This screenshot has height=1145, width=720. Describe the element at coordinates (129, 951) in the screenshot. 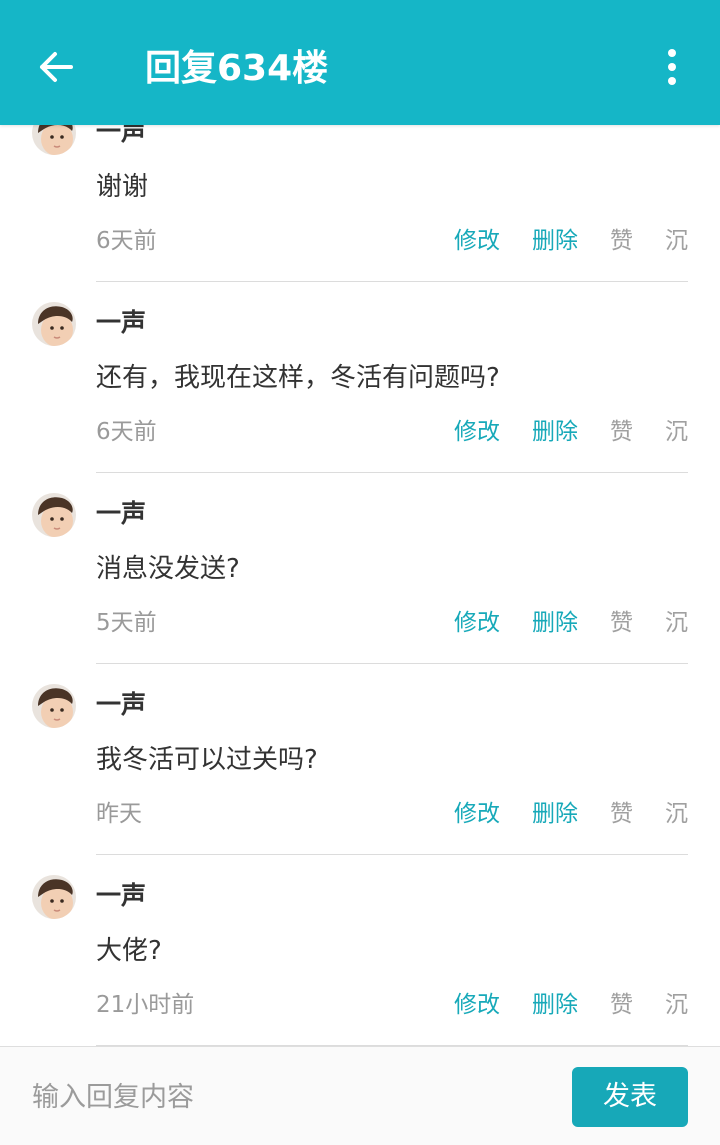

I see `reply-content: 大佬?` at that location.